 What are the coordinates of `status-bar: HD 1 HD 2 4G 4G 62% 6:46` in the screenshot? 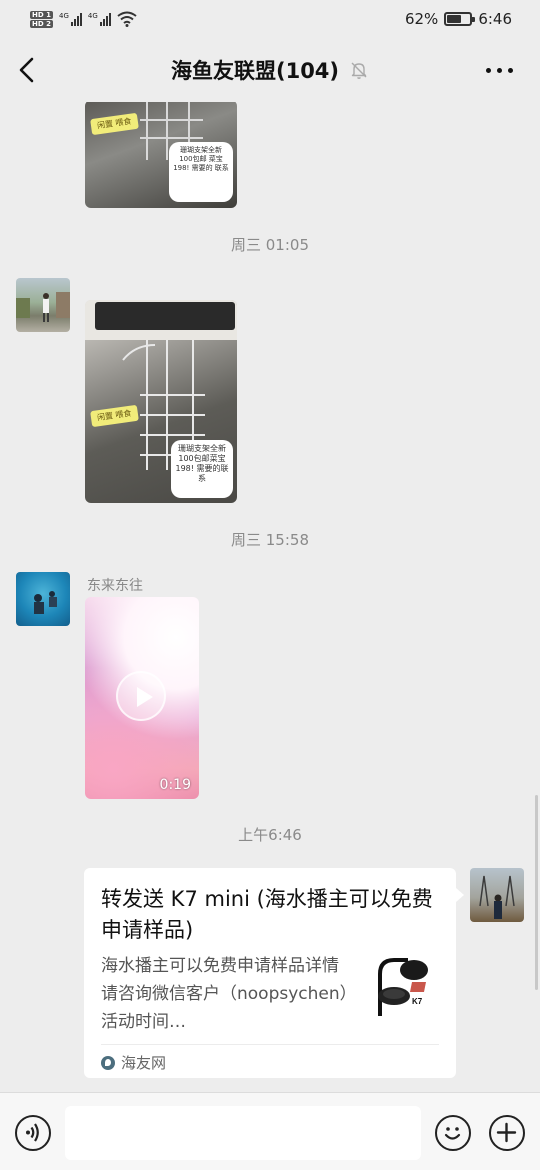 It's located at (270, 19).